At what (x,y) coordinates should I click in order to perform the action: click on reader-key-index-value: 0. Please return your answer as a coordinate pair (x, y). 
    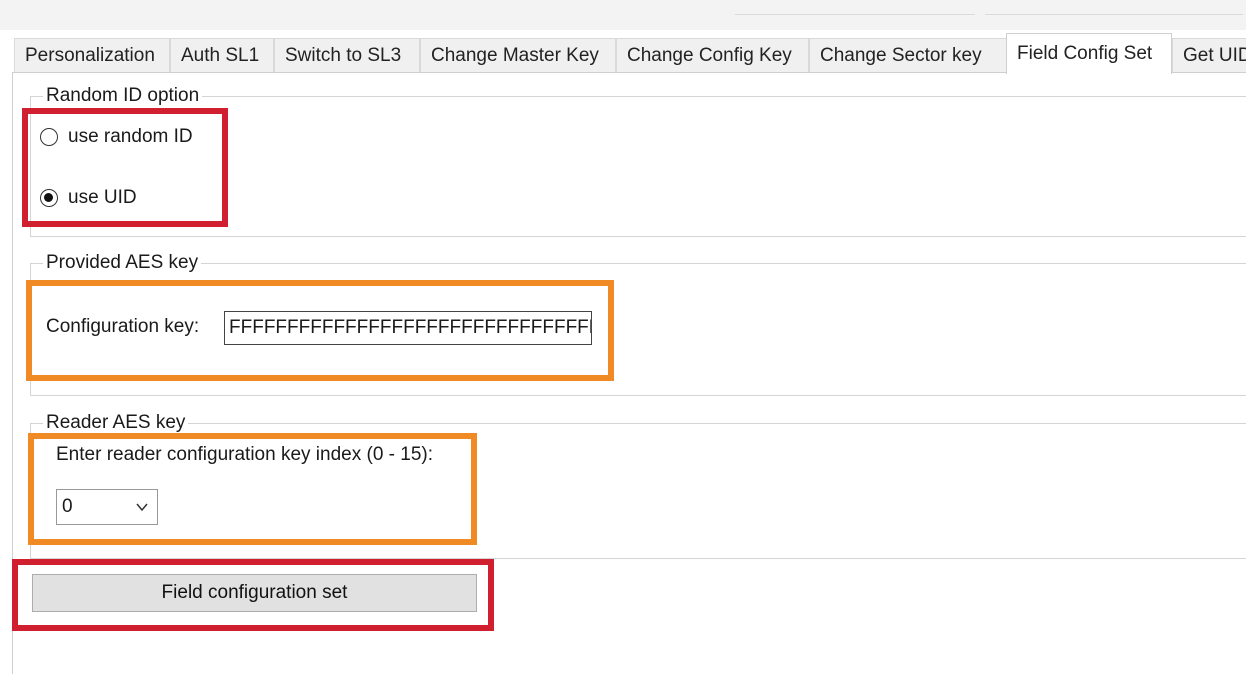
    Looking at the image, I should click on (67, 506).